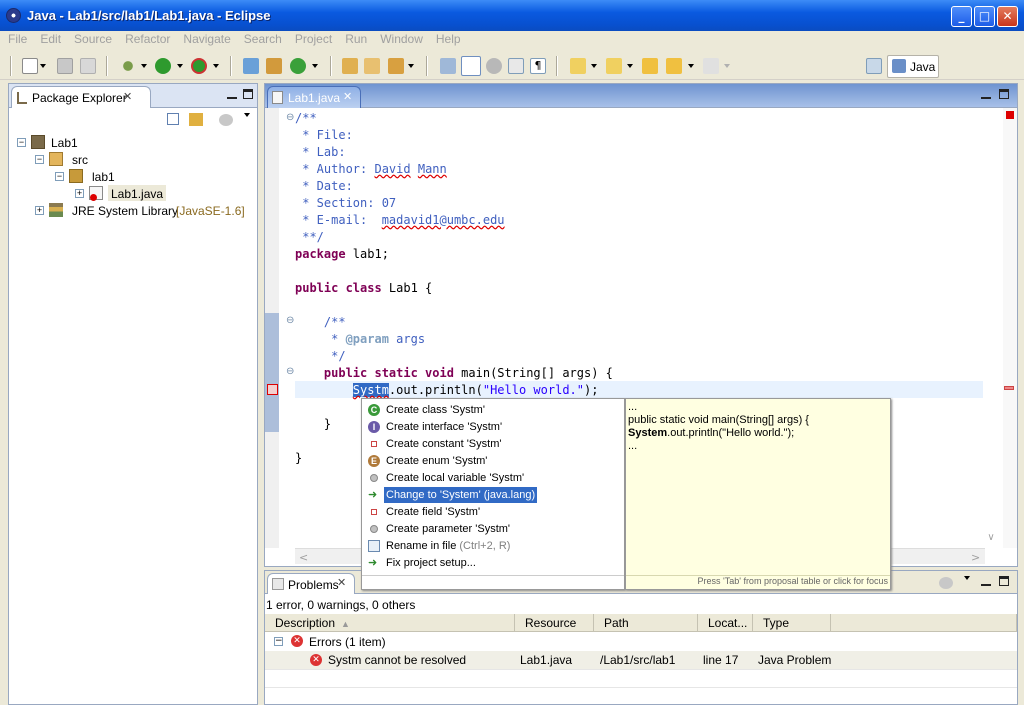 The height and width of the screenshot is (705, 1024). What do you see at coordinates (594, 66) in the screenshot?
I see `next-annotation-dropdown-icon` at bounding box center [594, 66].